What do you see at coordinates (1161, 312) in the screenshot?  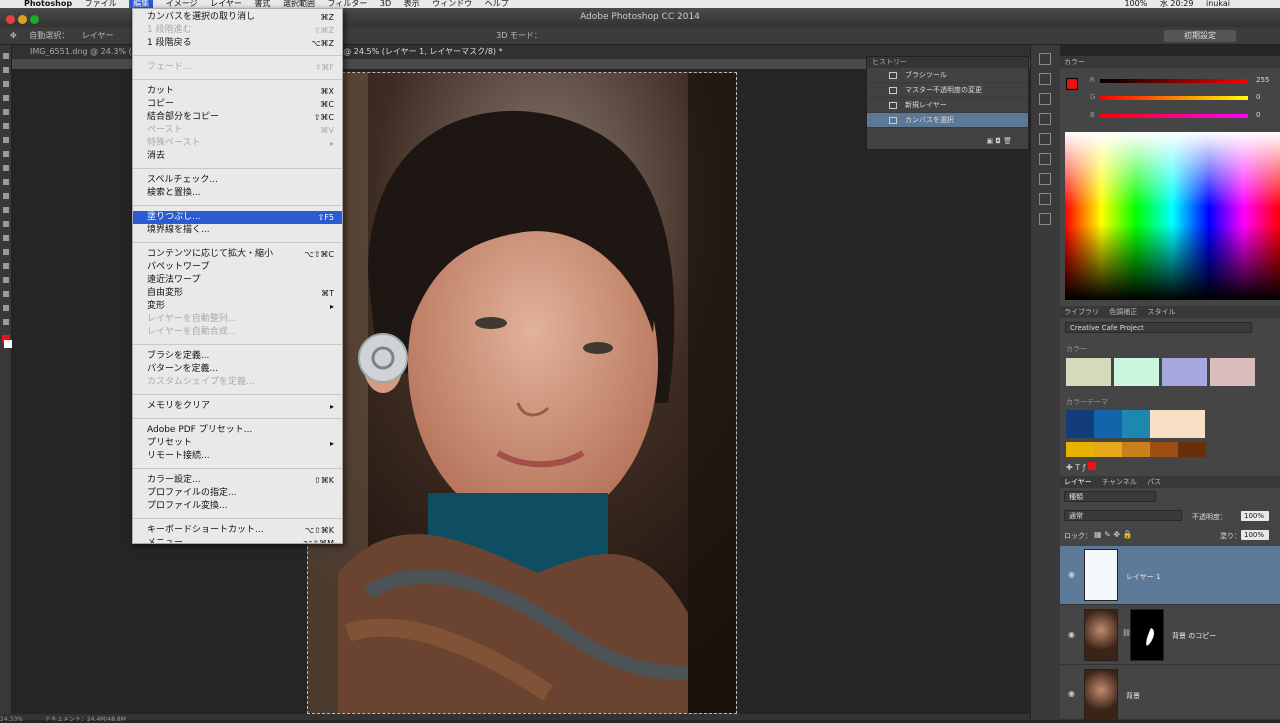 I see `tab-styles: スタイル` at bounding box center [1161, 312].